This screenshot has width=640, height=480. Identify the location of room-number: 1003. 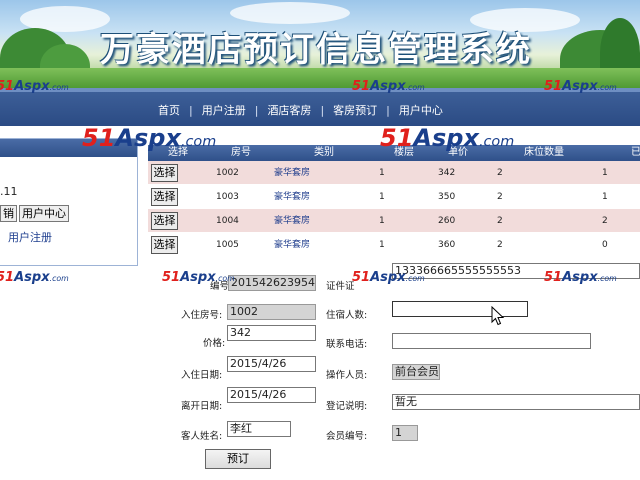
(227, 197).